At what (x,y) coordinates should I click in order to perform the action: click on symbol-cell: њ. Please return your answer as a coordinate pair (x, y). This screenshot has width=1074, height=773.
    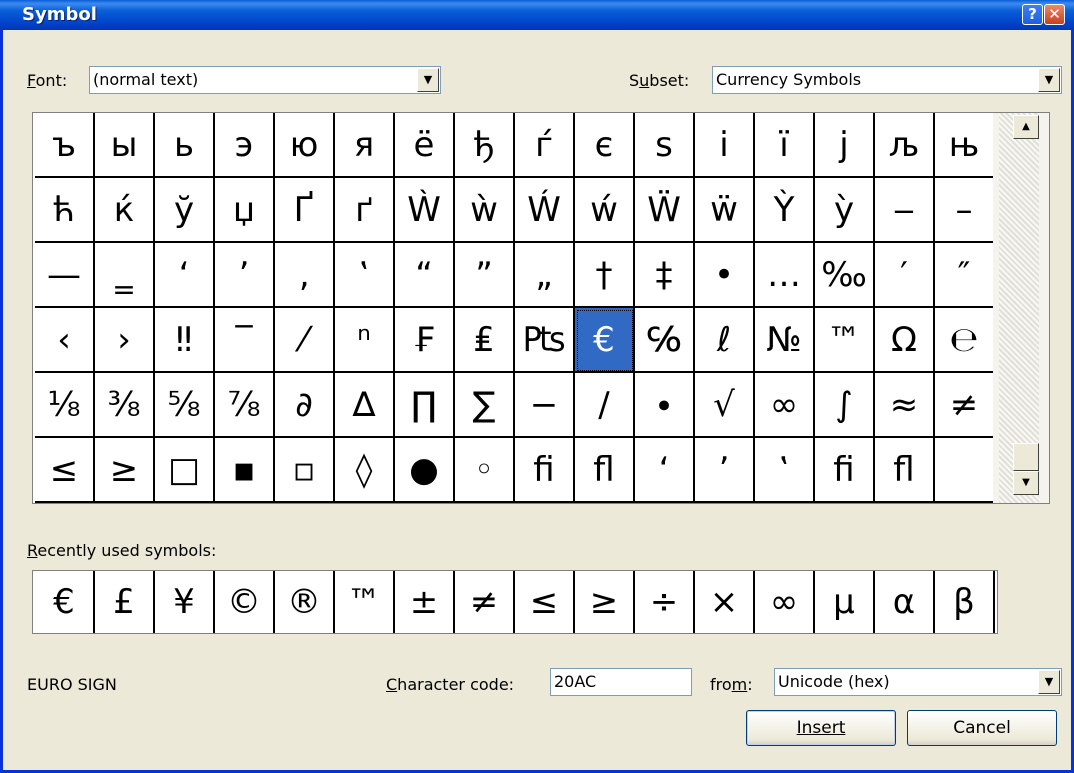
    Looking at the image, I should click on (965, 145).